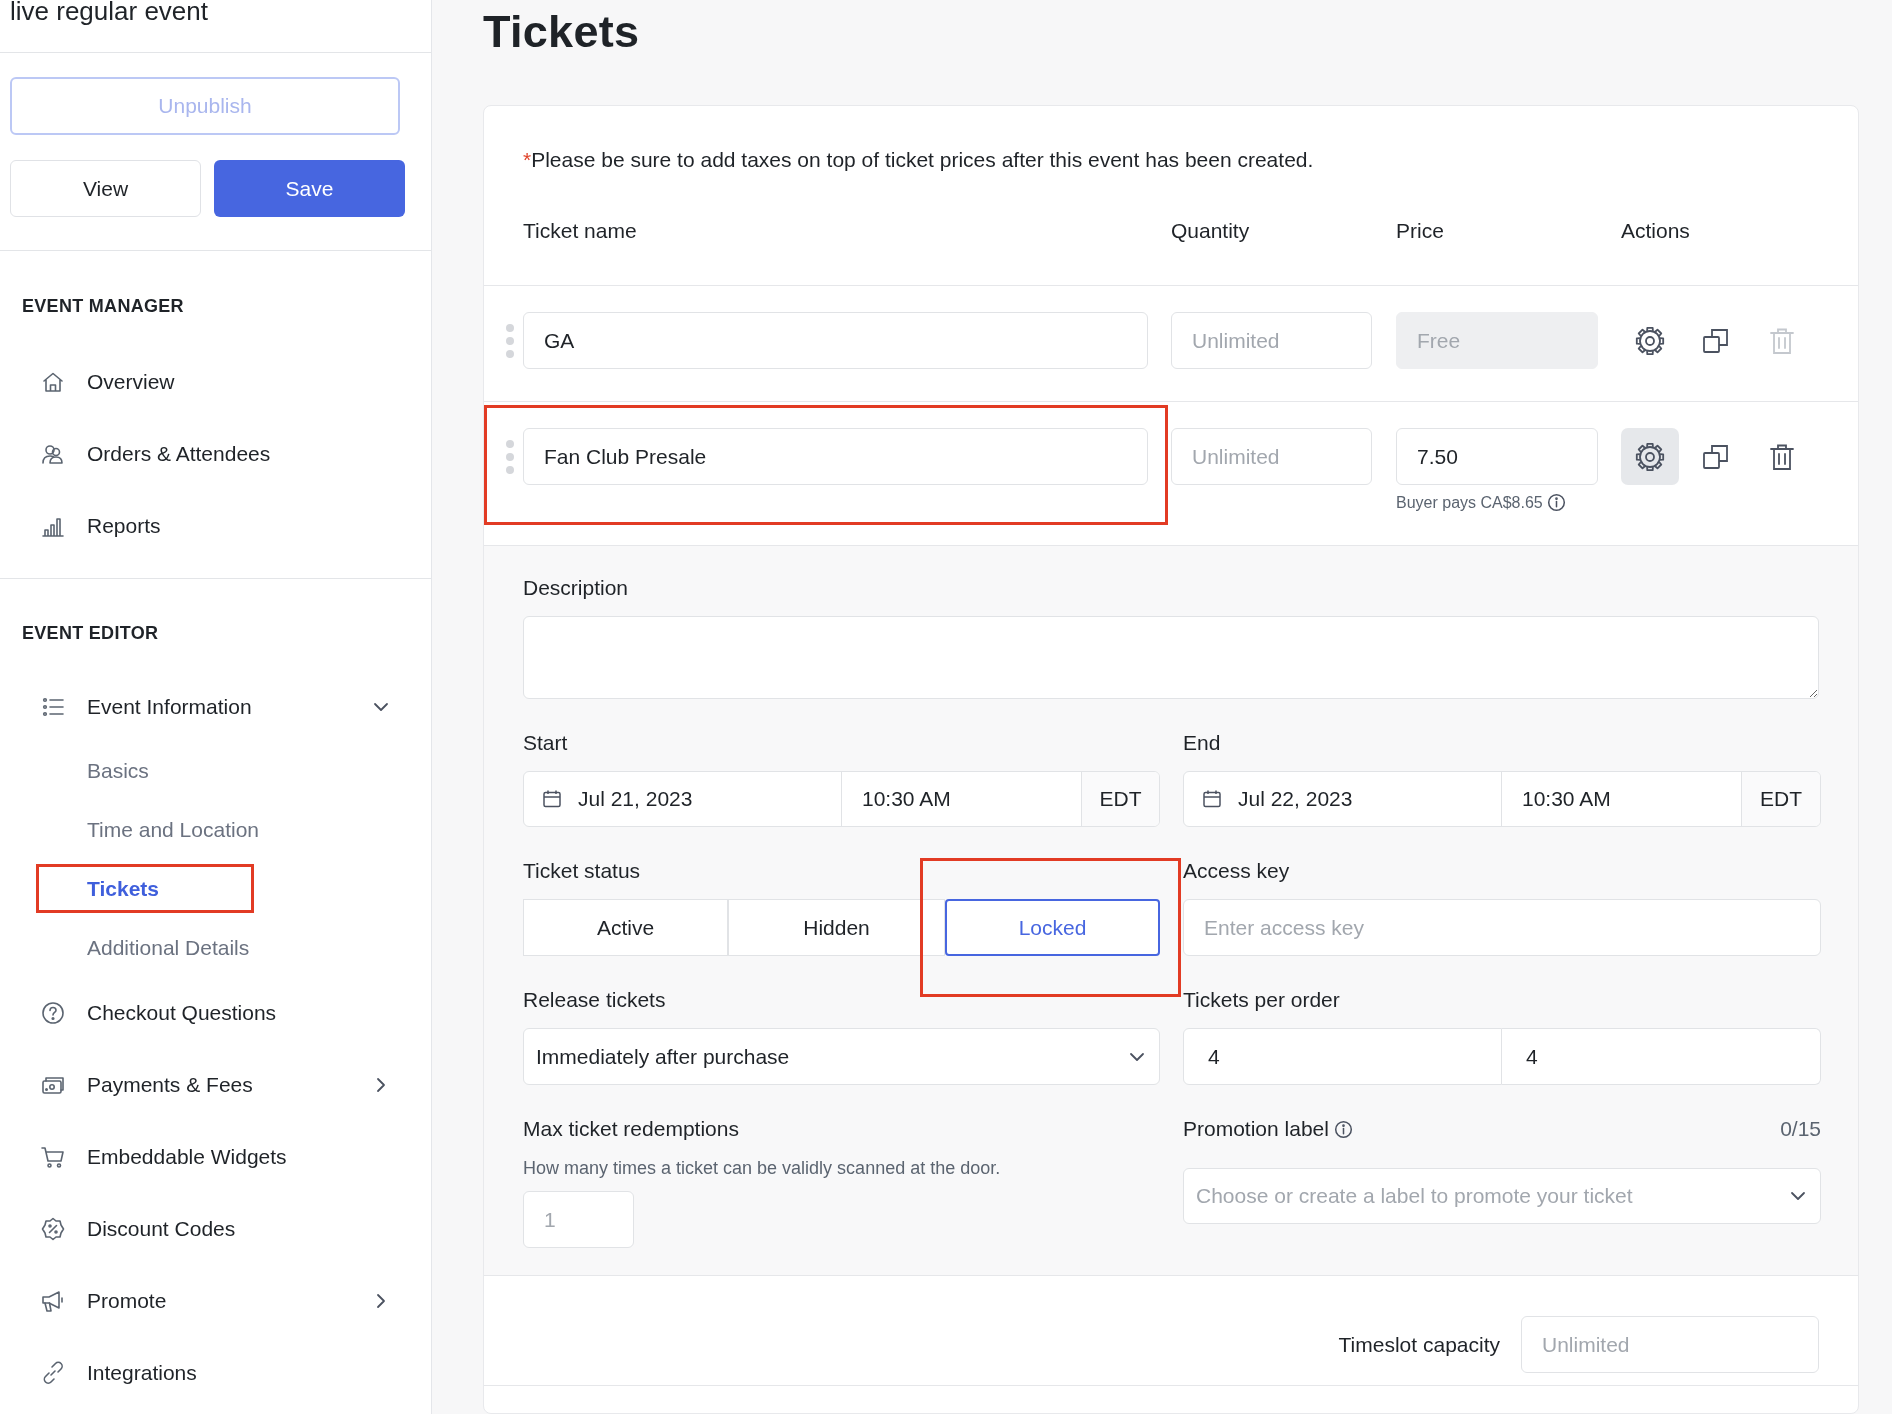 The image size is (1892, 1414). Describe the element at coordinates (1342, 1056) in the screenshot. I see `min-tickets-field: 4` at that location.